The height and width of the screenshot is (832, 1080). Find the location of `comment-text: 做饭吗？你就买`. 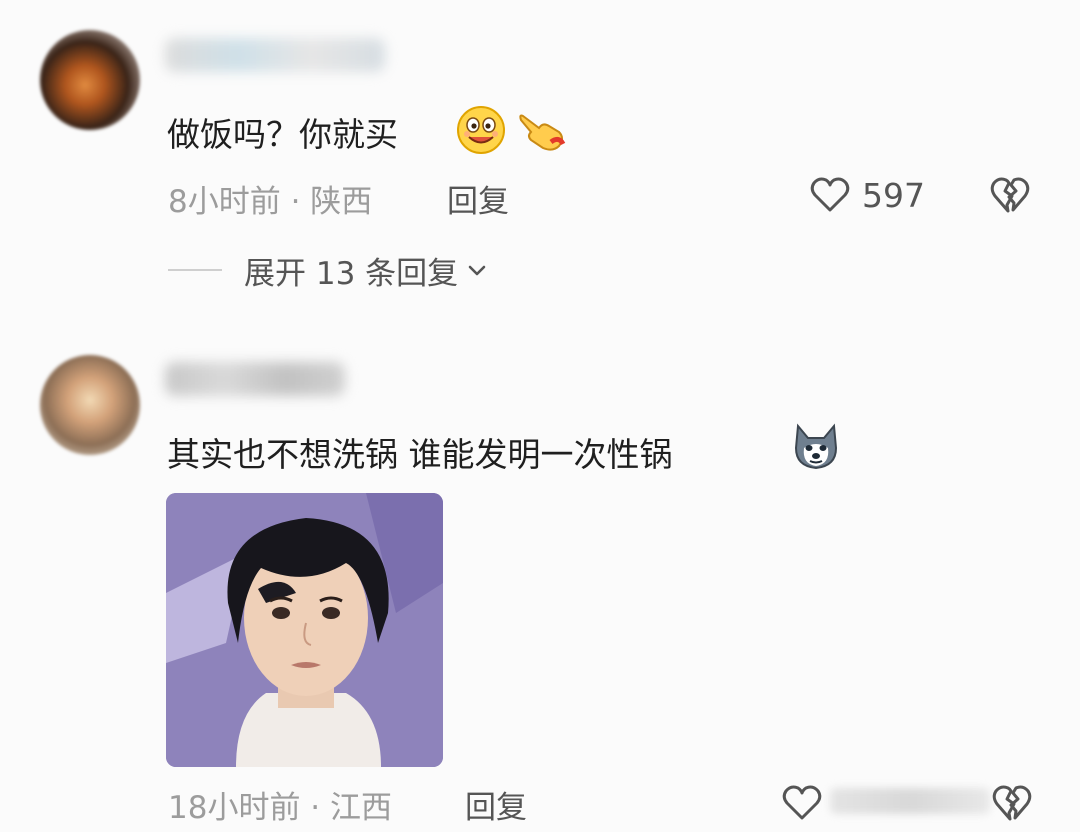

comment-text: 做饭吗？你就买 is located at coordinates (282, 134).